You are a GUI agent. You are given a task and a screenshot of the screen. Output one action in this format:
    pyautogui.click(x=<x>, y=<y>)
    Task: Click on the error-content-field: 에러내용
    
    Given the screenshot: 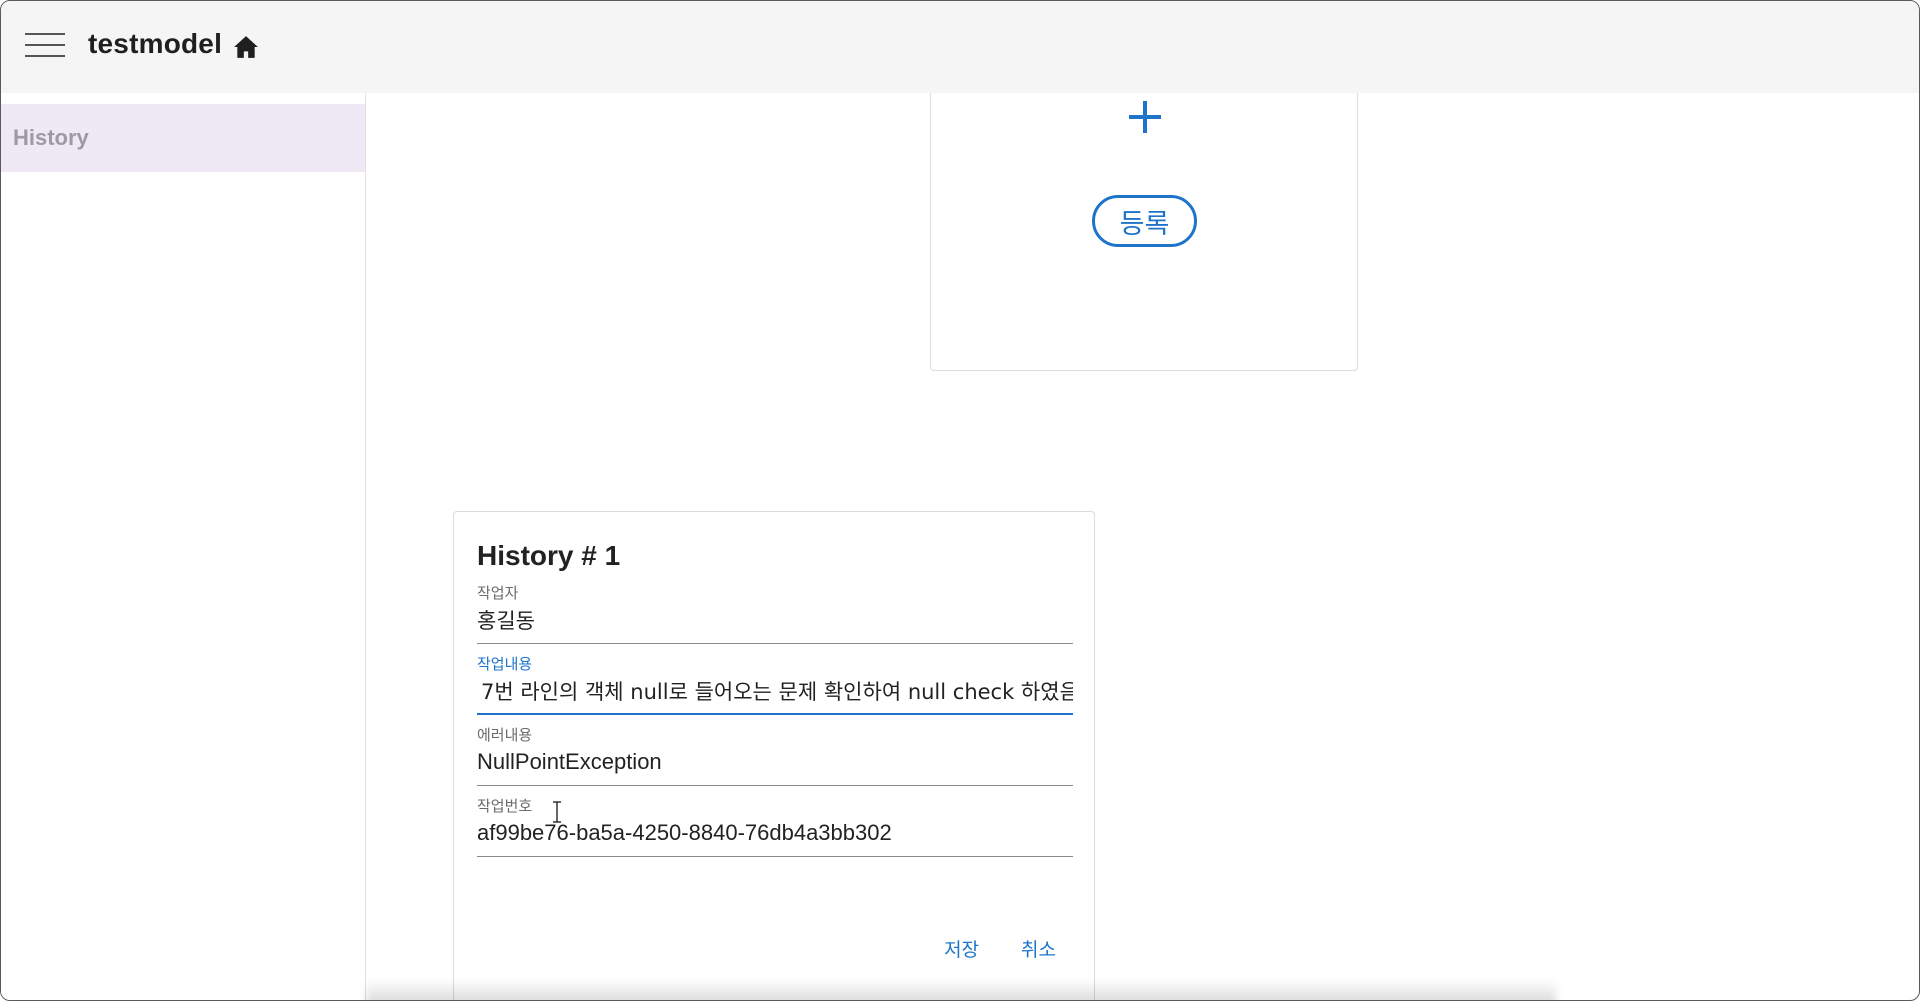 What is the action you would take?
    pyautogui.click(x=775, y=755)
    